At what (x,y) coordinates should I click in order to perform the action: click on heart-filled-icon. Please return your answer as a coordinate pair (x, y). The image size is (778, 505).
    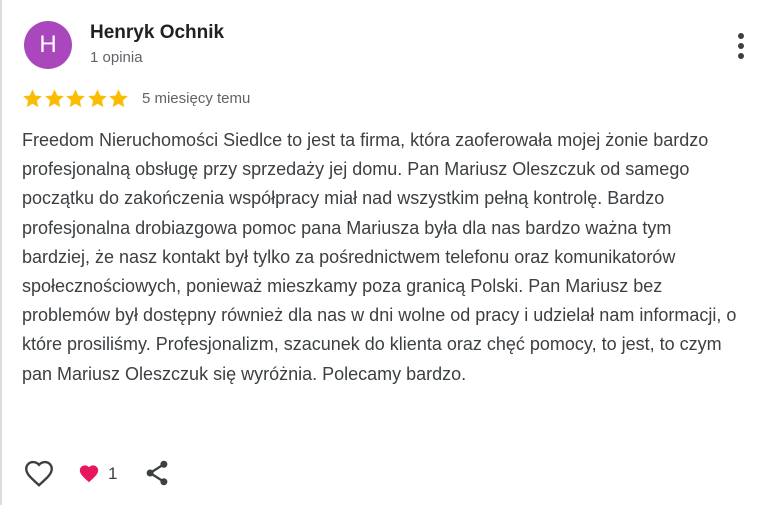
    Looking at the image, I should click on (89, 474).